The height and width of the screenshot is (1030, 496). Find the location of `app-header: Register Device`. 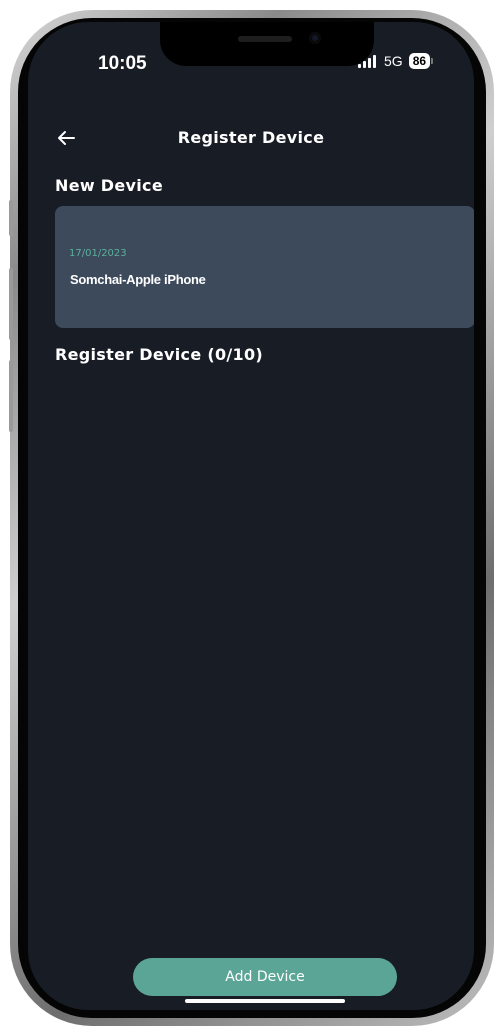

app-header: Register Device is located at coordinates (251, 138).